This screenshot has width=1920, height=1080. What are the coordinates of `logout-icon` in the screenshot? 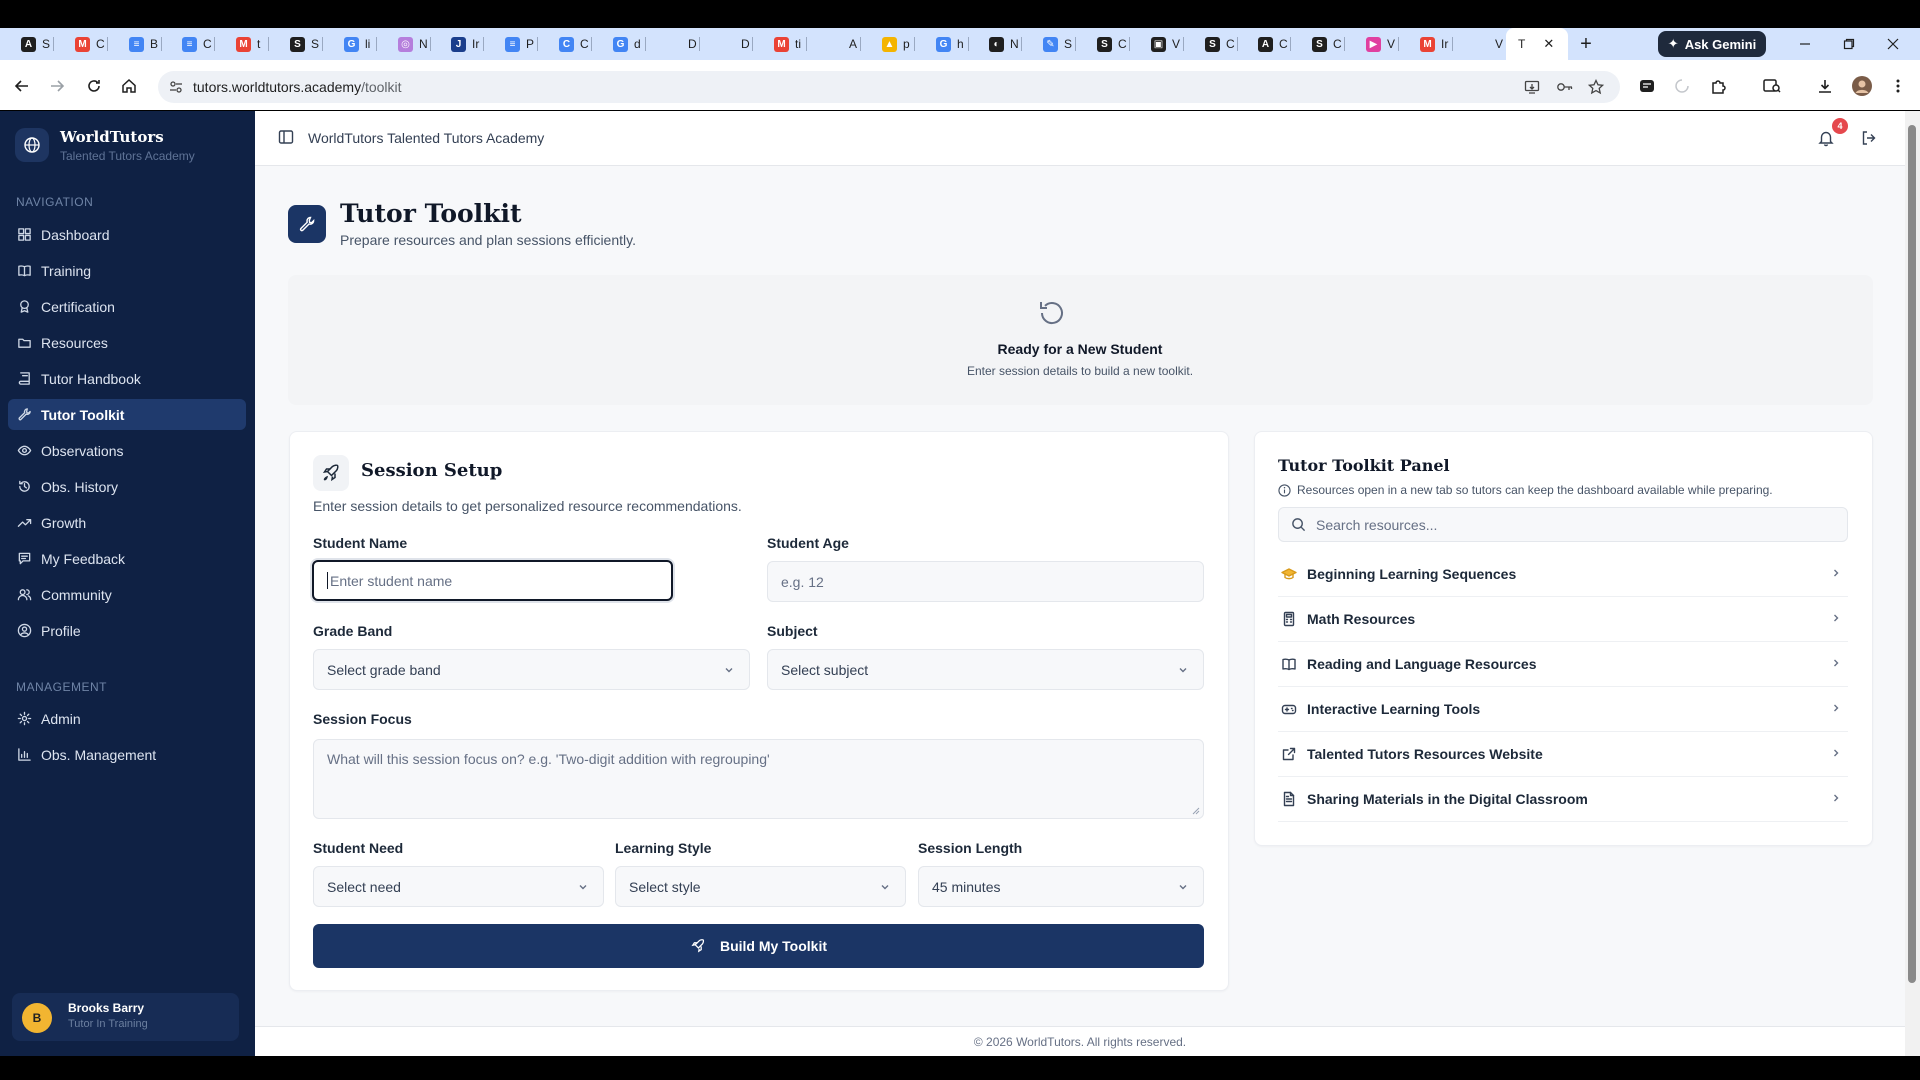 It's located at (1869, 138).